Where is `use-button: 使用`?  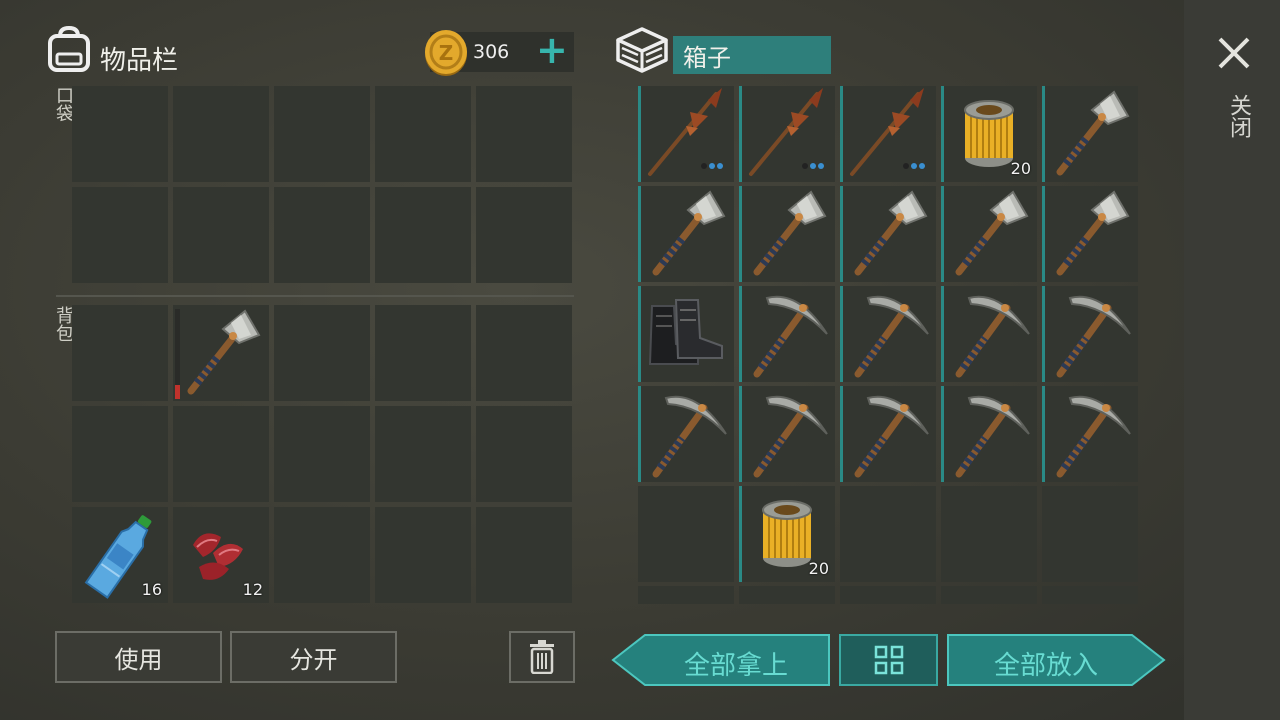
use-button: 使用 is located at coordinates (138, 657).